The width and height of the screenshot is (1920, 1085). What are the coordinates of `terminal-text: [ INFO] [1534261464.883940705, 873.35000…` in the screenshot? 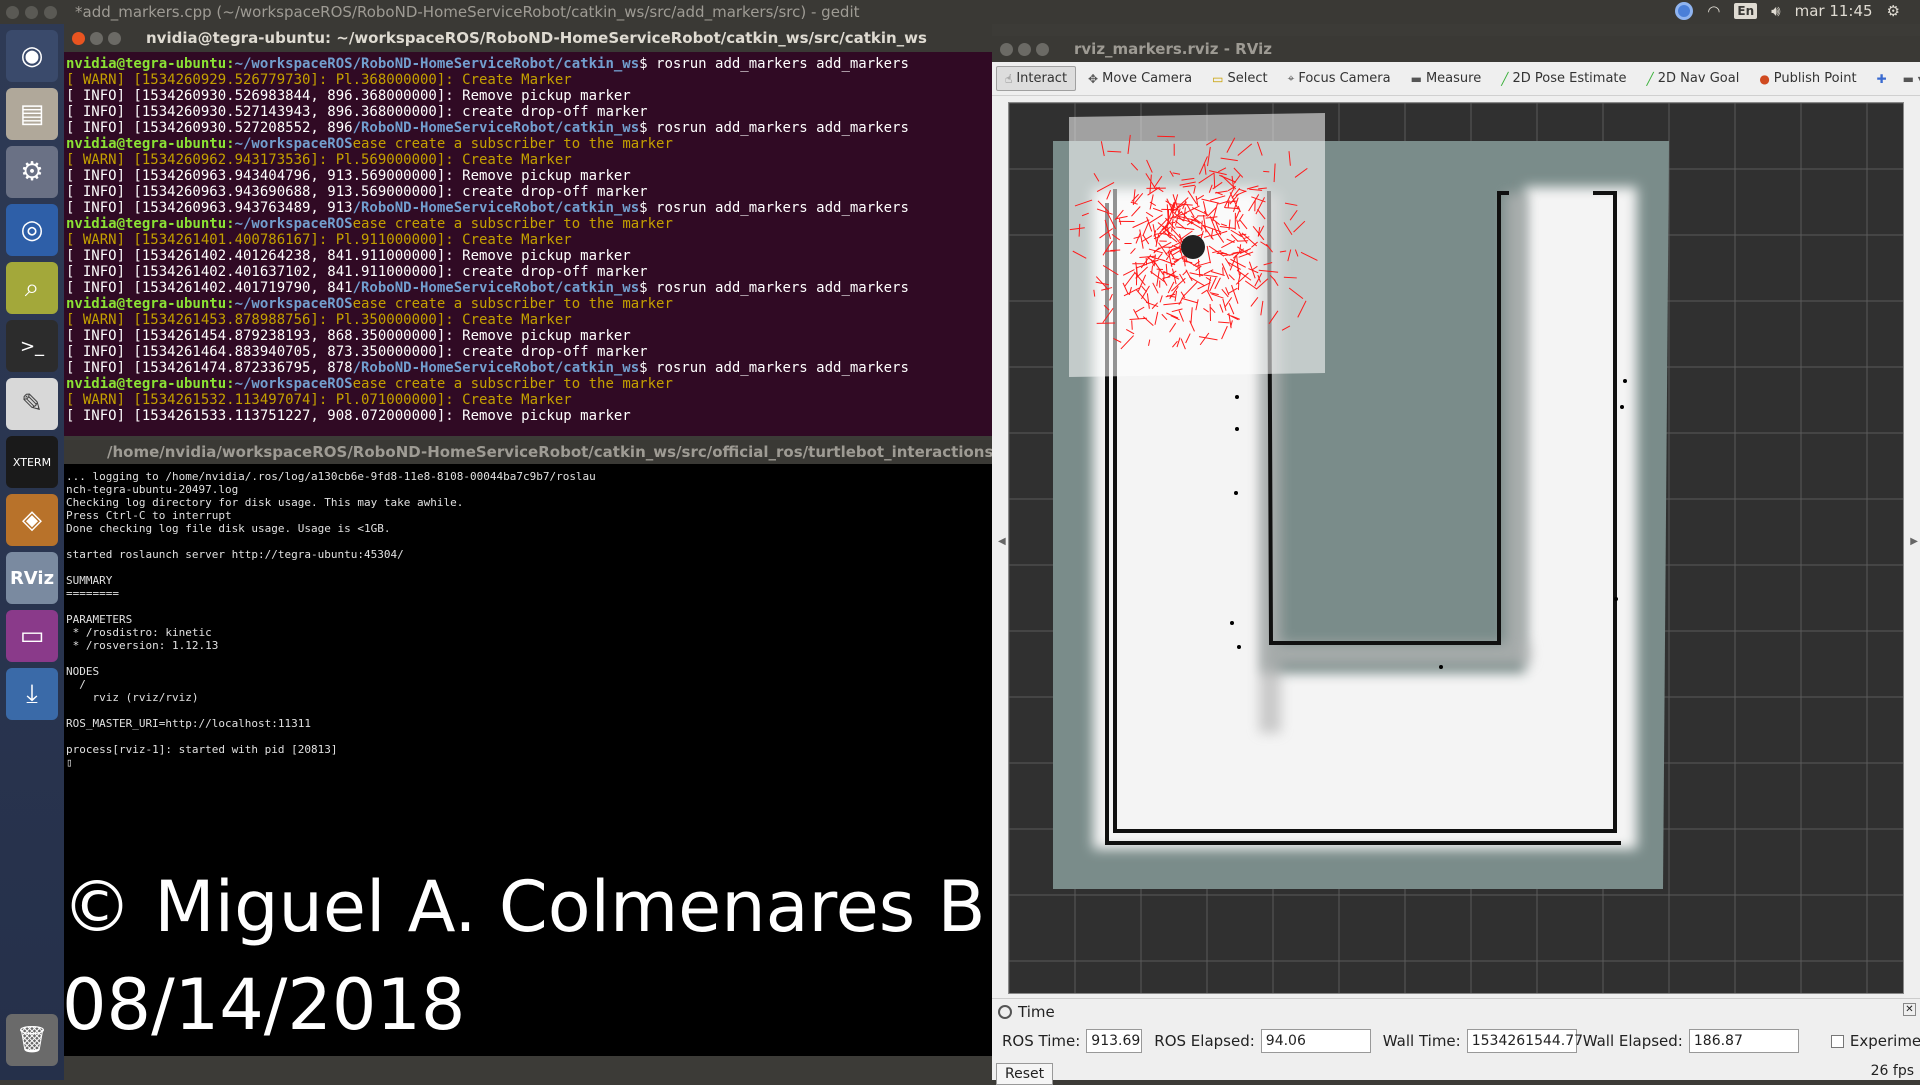 It's located at (357, 352).